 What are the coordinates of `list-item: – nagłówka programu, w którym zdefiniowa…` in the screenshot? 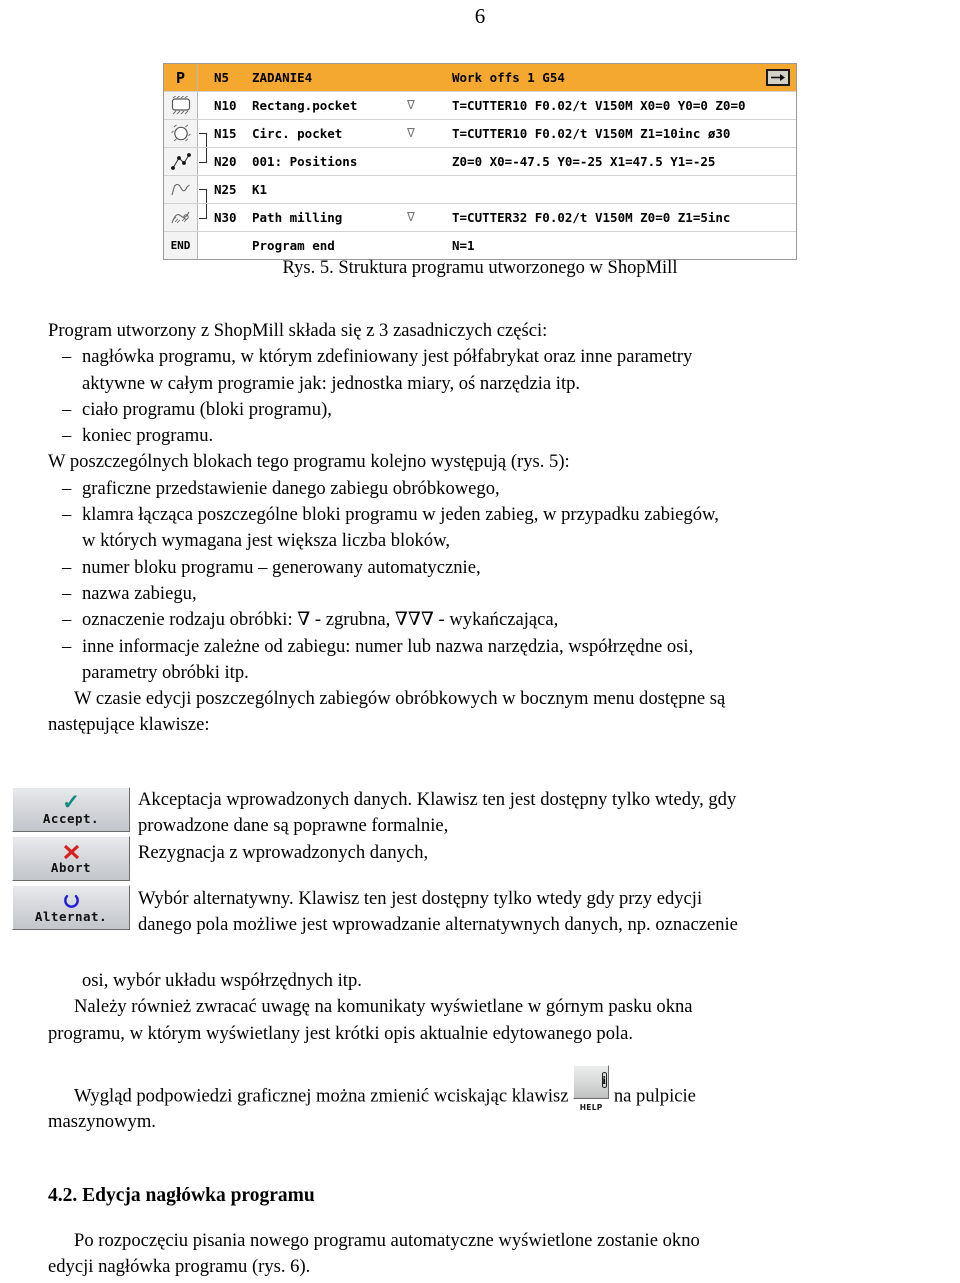 It's located at (491, 357).